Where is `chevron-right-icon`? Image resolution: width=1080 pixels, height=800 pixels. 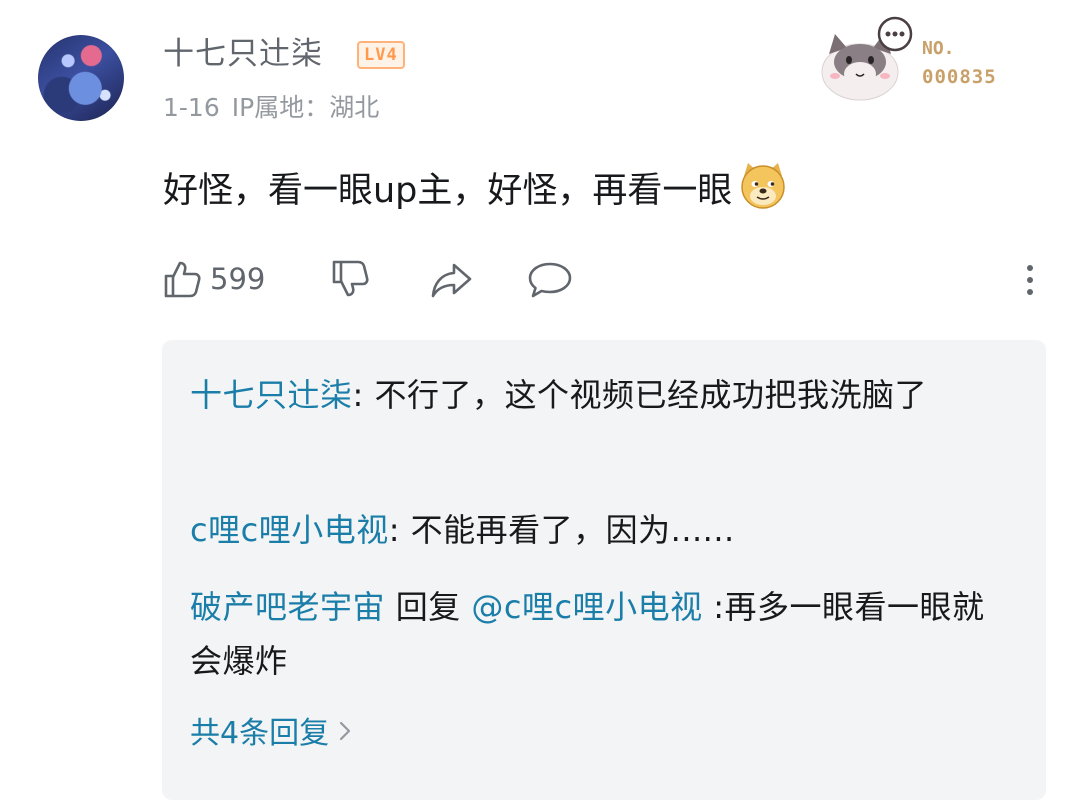 chevron-right-icon is located at coordinates (345, 732).